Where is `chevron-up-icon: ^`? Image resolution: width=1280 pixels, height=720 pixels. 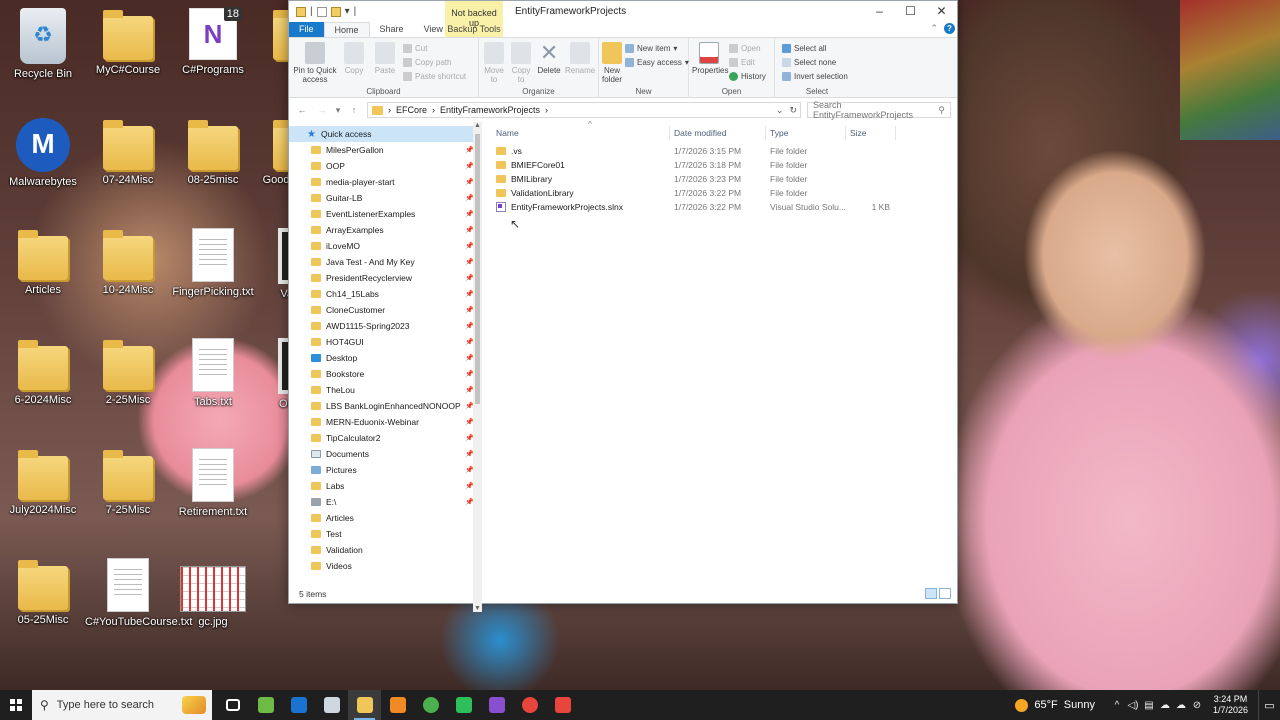
chevron-up-icon: ^ is located at coordinates (1117, 705).